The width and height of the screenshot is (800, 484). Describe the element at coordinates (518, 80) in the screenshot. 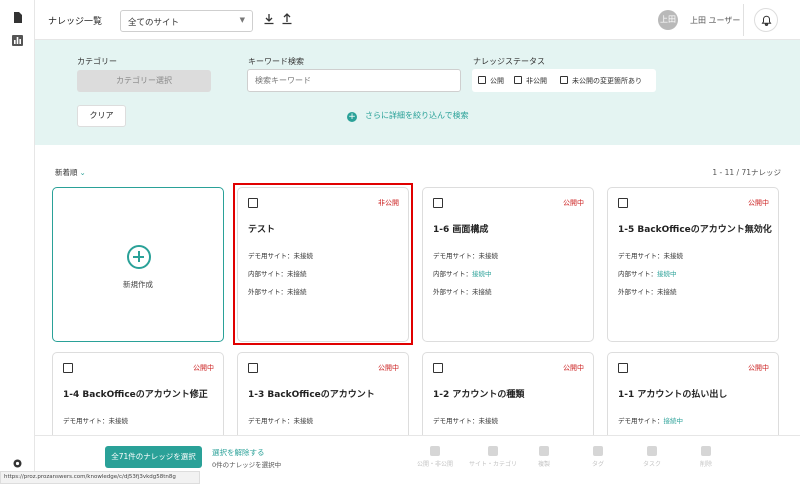

I see `checkbox-icon` at that location.